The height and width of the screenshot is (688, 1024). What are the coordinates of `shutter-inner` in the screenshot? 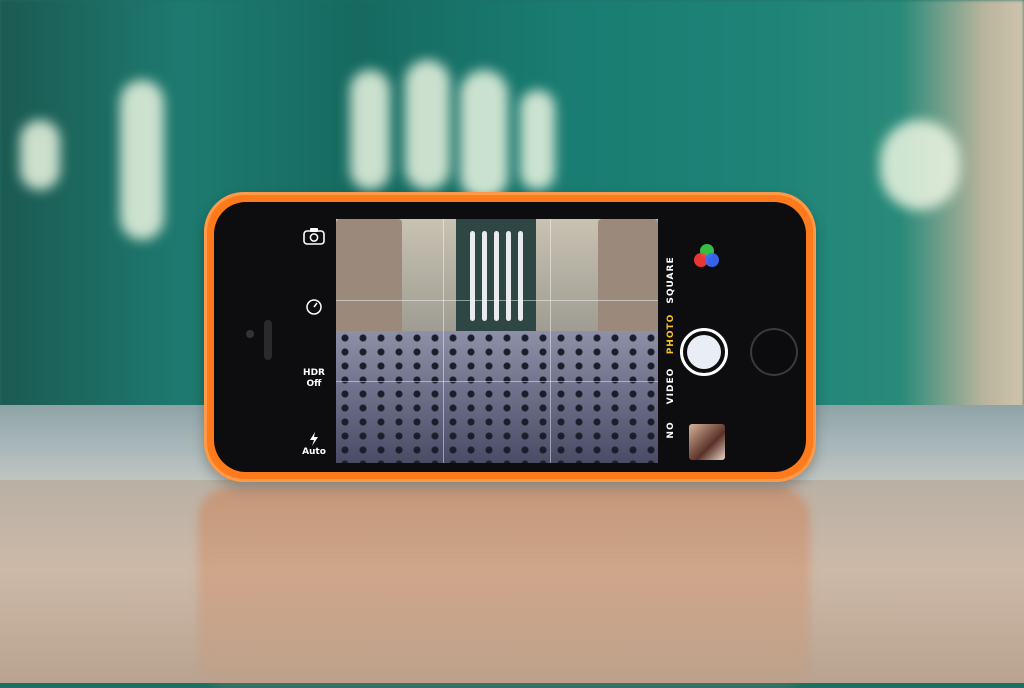 It's located at (704, 352).